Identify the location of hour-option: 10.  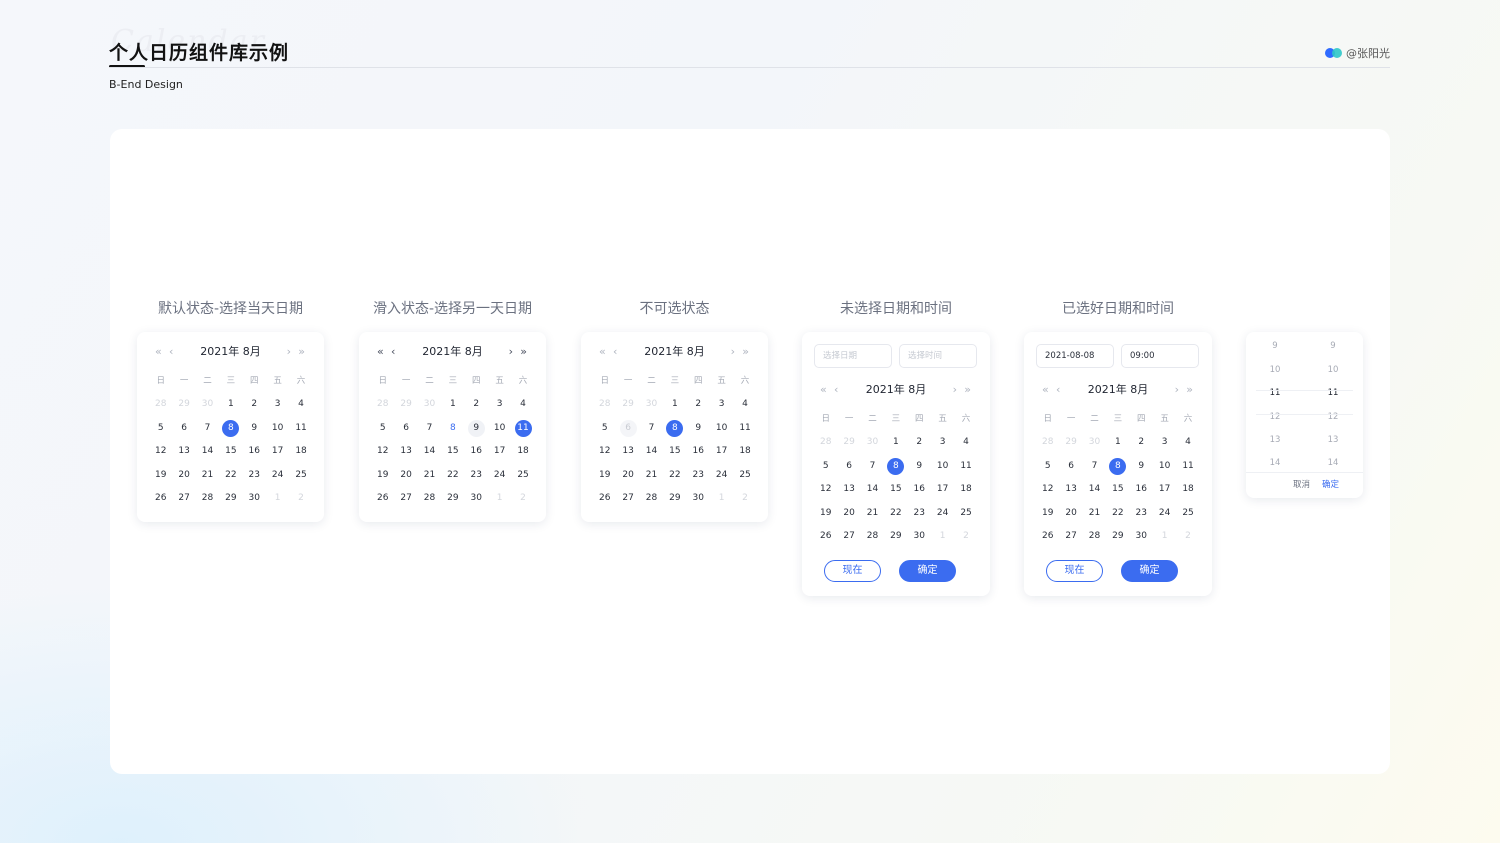
(1275, 370).